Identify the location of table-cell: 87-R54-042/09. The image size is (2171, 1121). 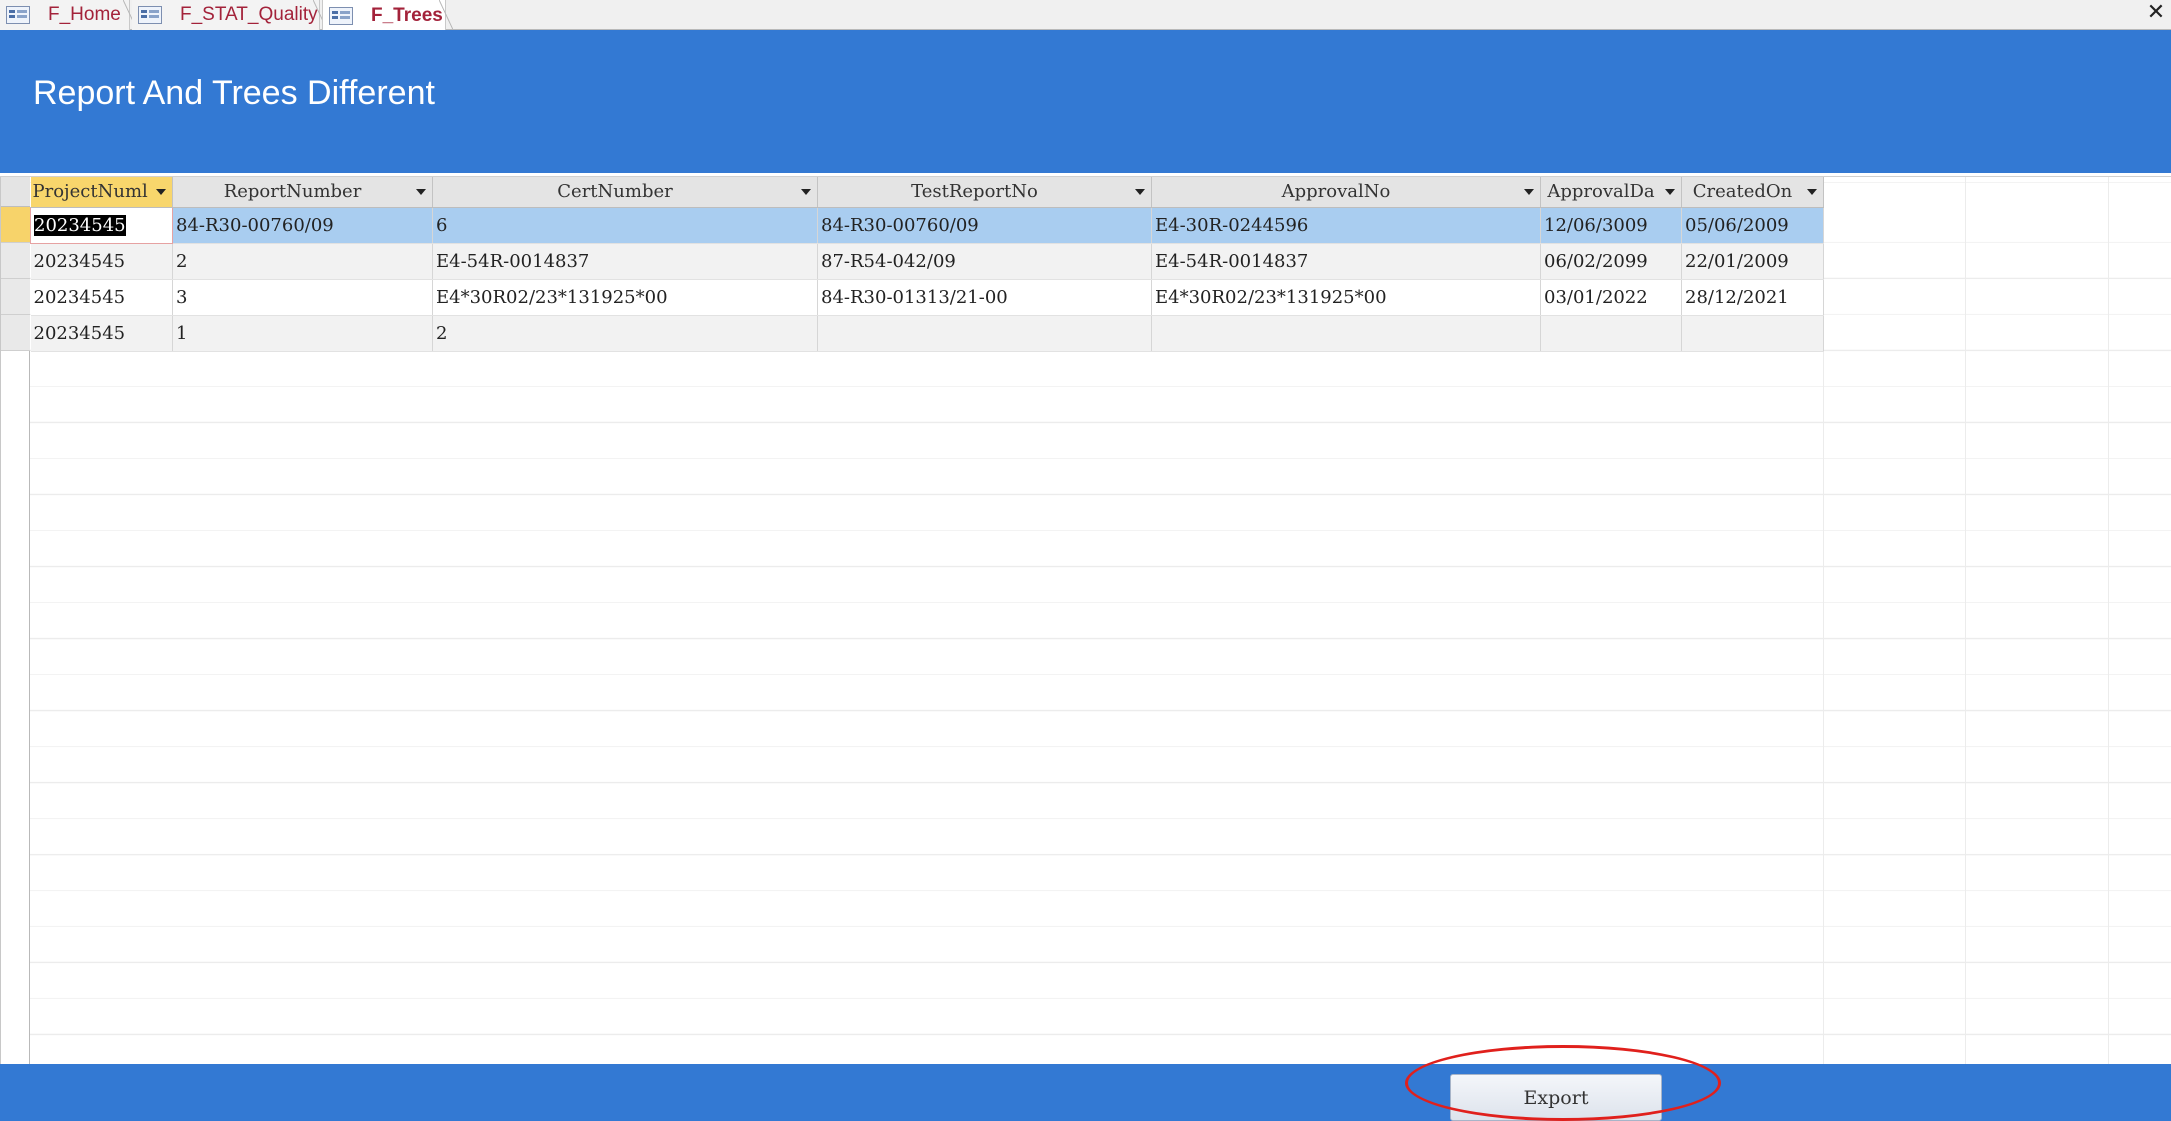
(984, 261).